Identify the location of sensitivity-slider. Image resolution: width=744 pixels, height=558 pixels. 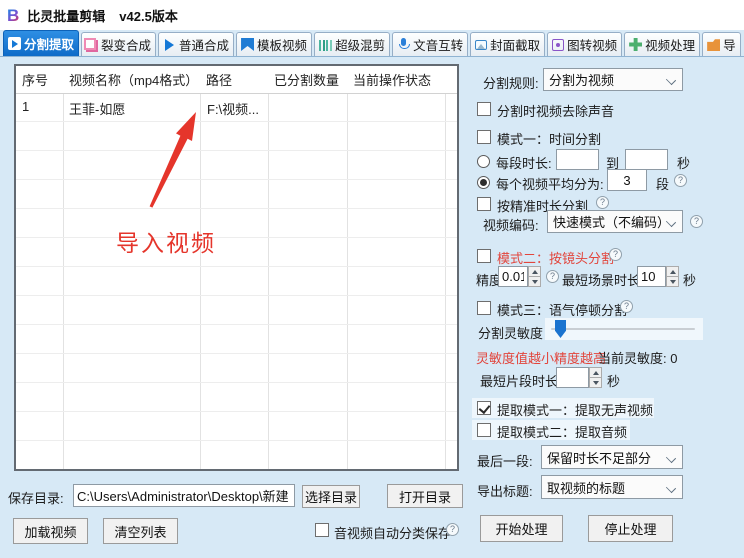
(624, 329).